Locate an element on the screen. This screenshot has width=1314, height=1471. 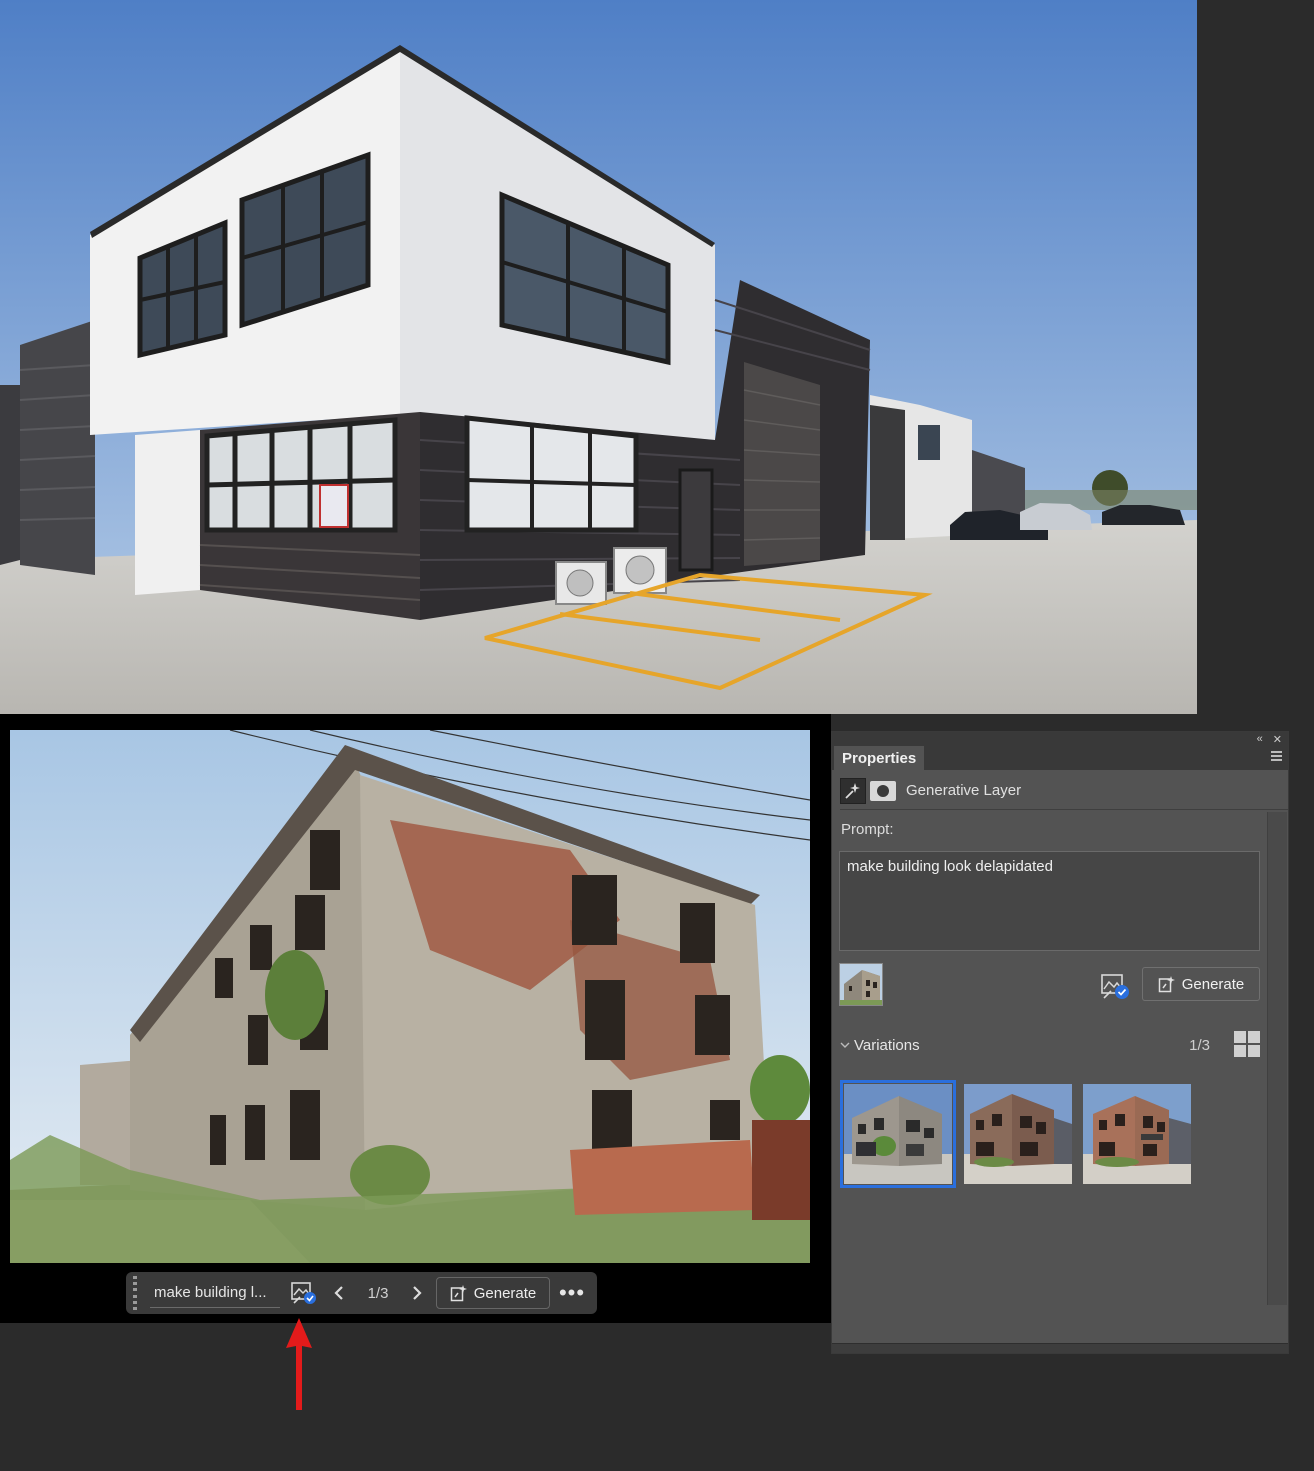
grid-view-icon is located at coordinates (1247, 1044).